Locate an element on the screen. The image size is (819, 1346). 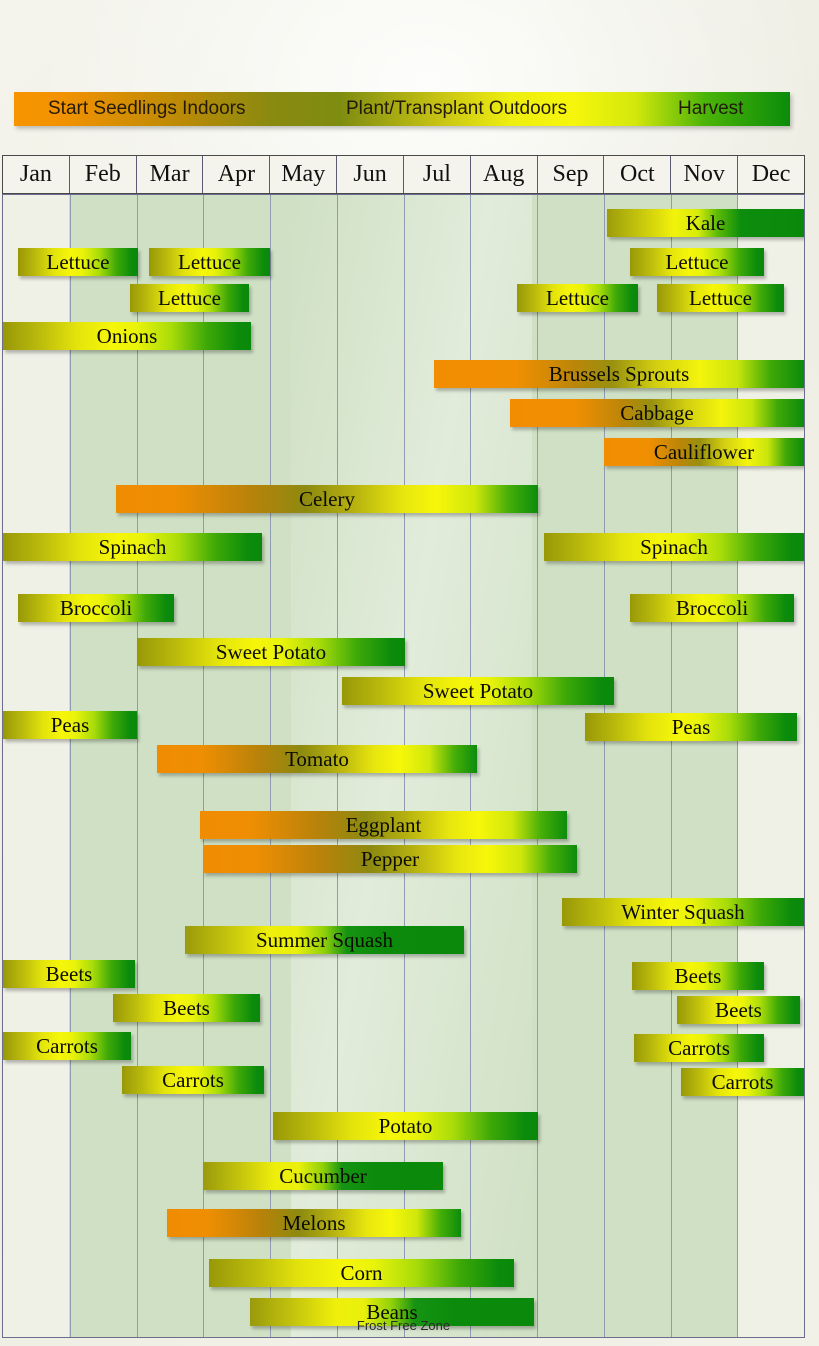
crop-bar-label: Cucumber is located at coordinates (323, 1176).